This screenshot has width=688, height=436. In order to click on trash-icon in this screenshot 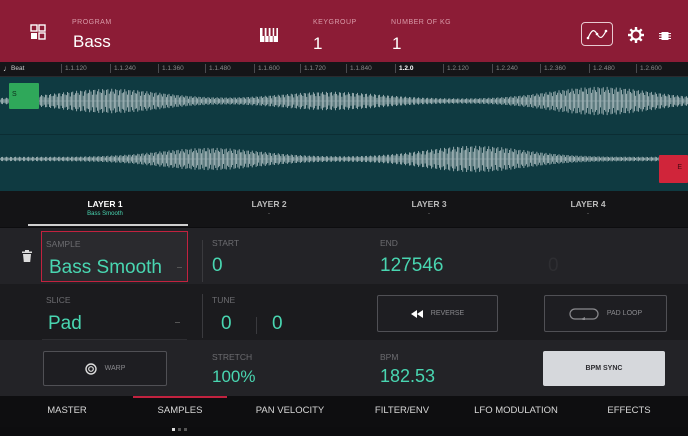, I will do `click(27, 255)`.